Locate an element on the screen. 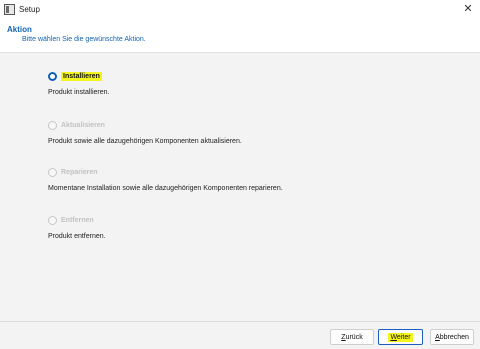 This screenshot has width=480, height=349. footer-divider is located at coordinates (240, 321).